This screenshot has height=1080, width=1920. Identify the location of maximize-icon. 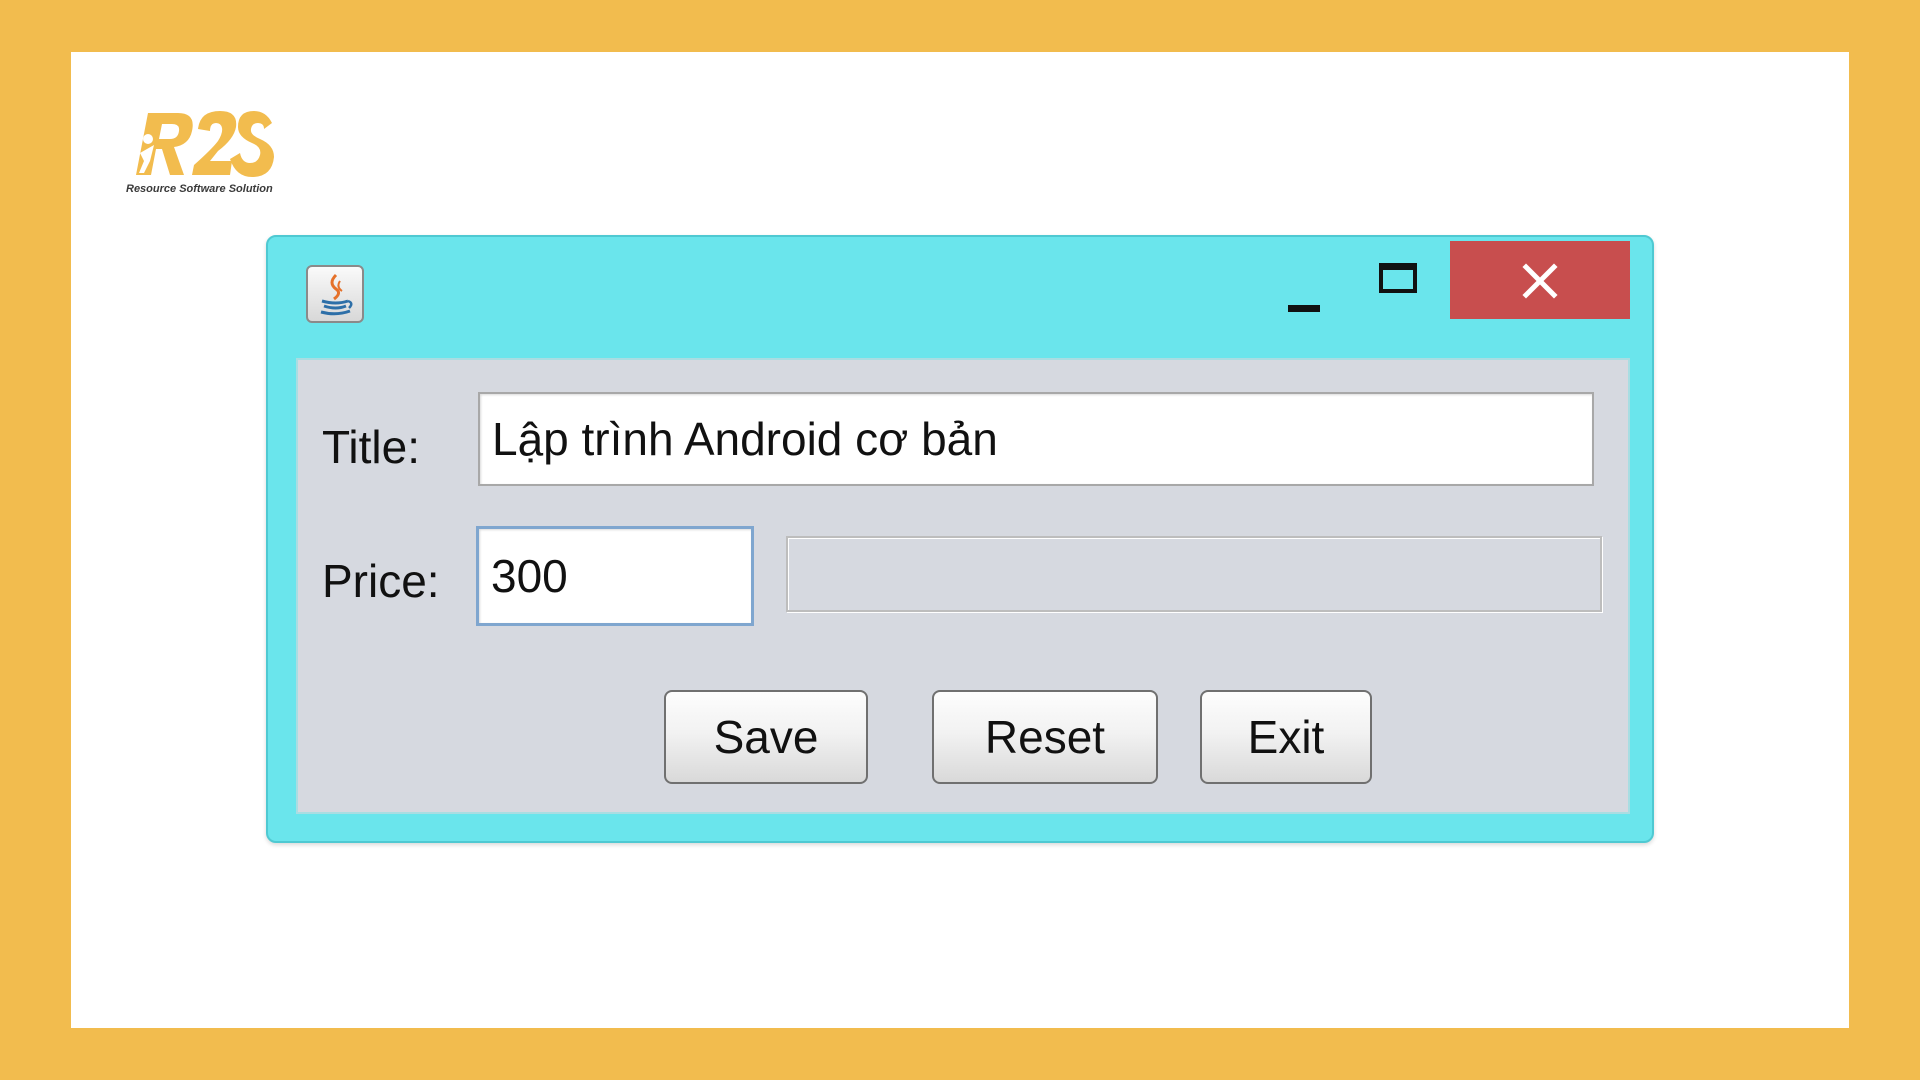
(1399, 284).